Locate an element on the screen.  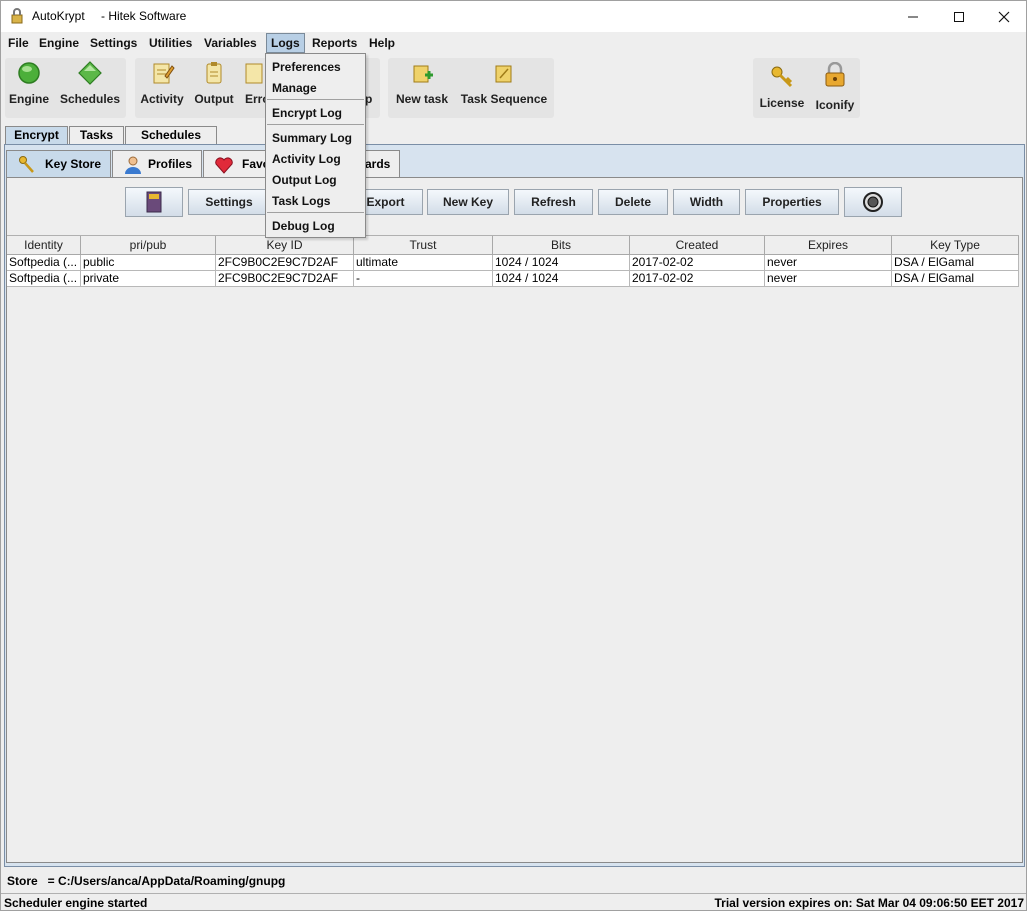
cell-pri-pub: public is located at coordinates (148, 263).